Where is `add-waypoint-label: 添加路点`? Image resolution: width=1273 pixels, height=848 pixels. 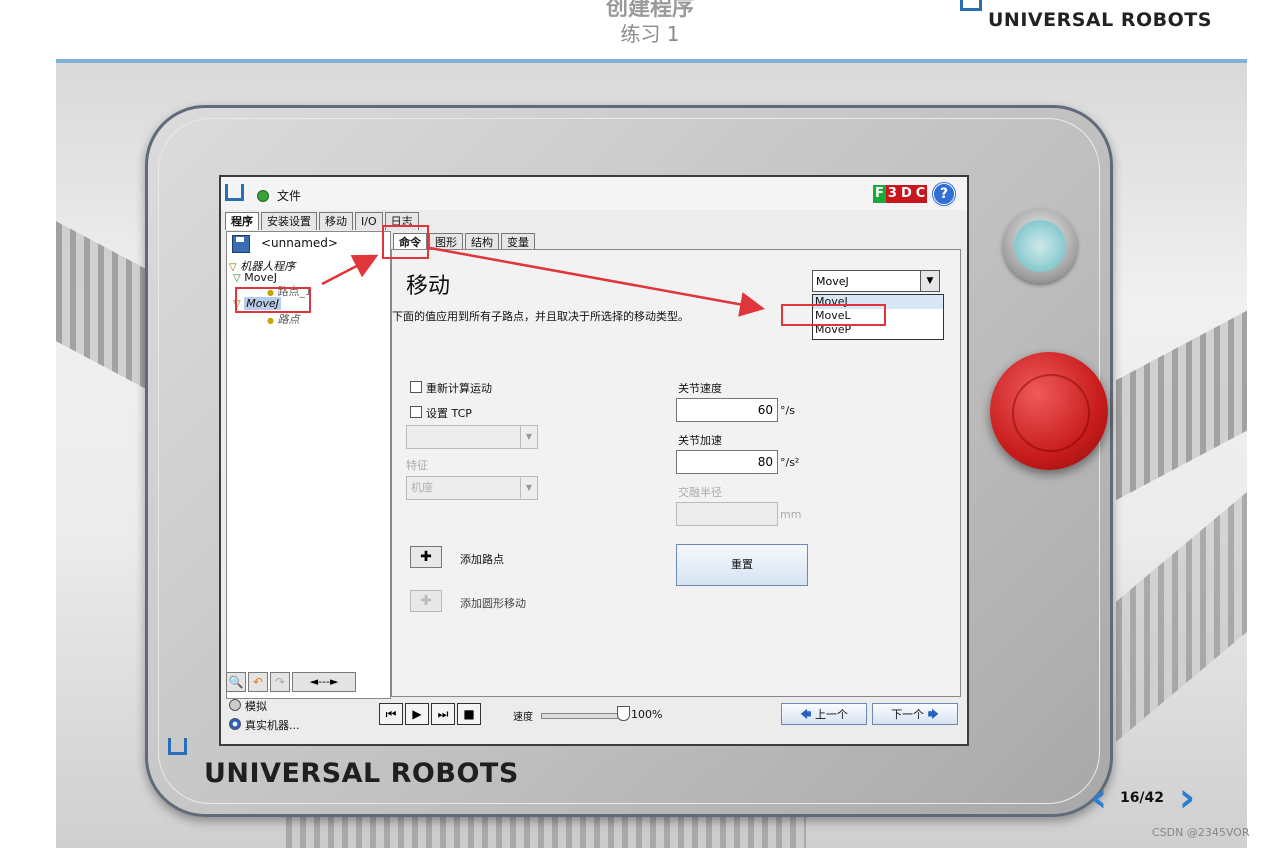
add-waypoint-label: 添加路点 is located at coordinates (482, 559).